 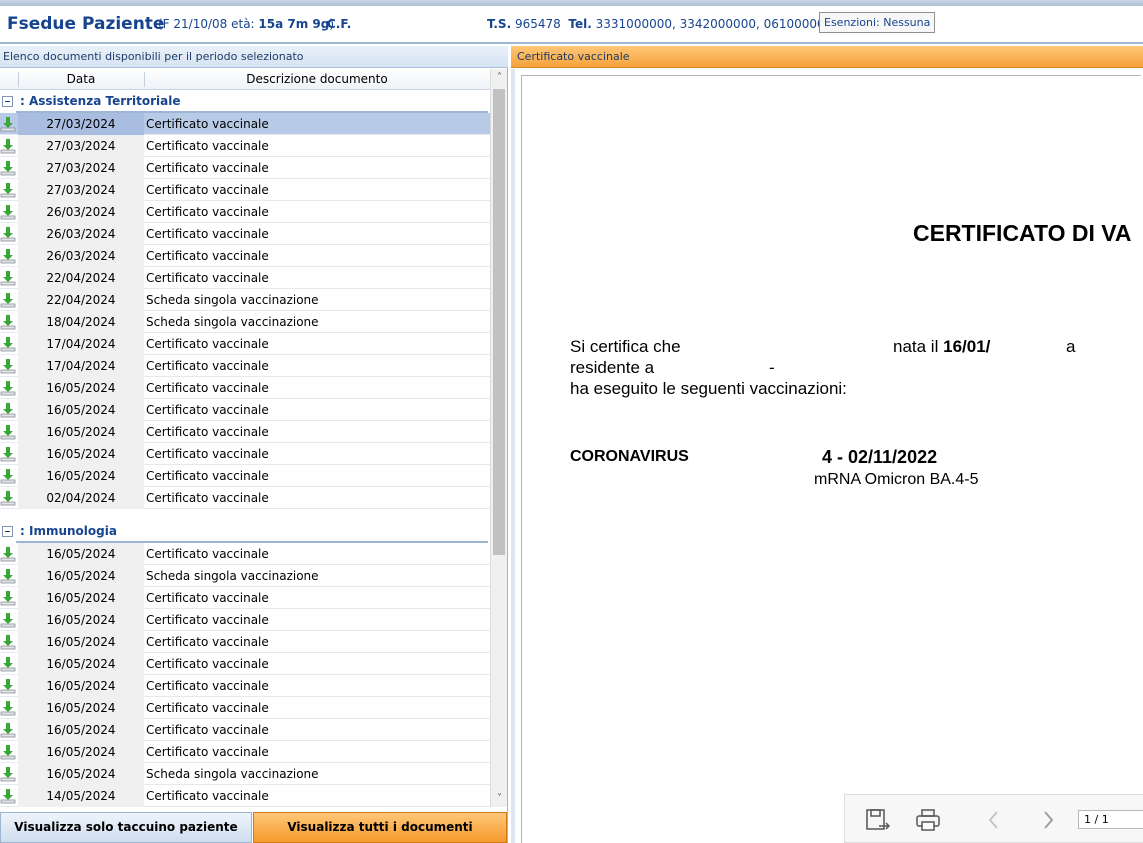 I want to click on scroll-down-icon: ˅, so click(x=499, y=798).